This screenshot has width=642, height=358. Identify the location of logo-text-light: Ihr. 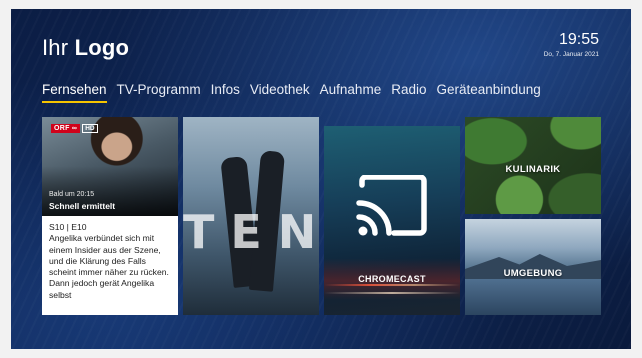
(55, 47).